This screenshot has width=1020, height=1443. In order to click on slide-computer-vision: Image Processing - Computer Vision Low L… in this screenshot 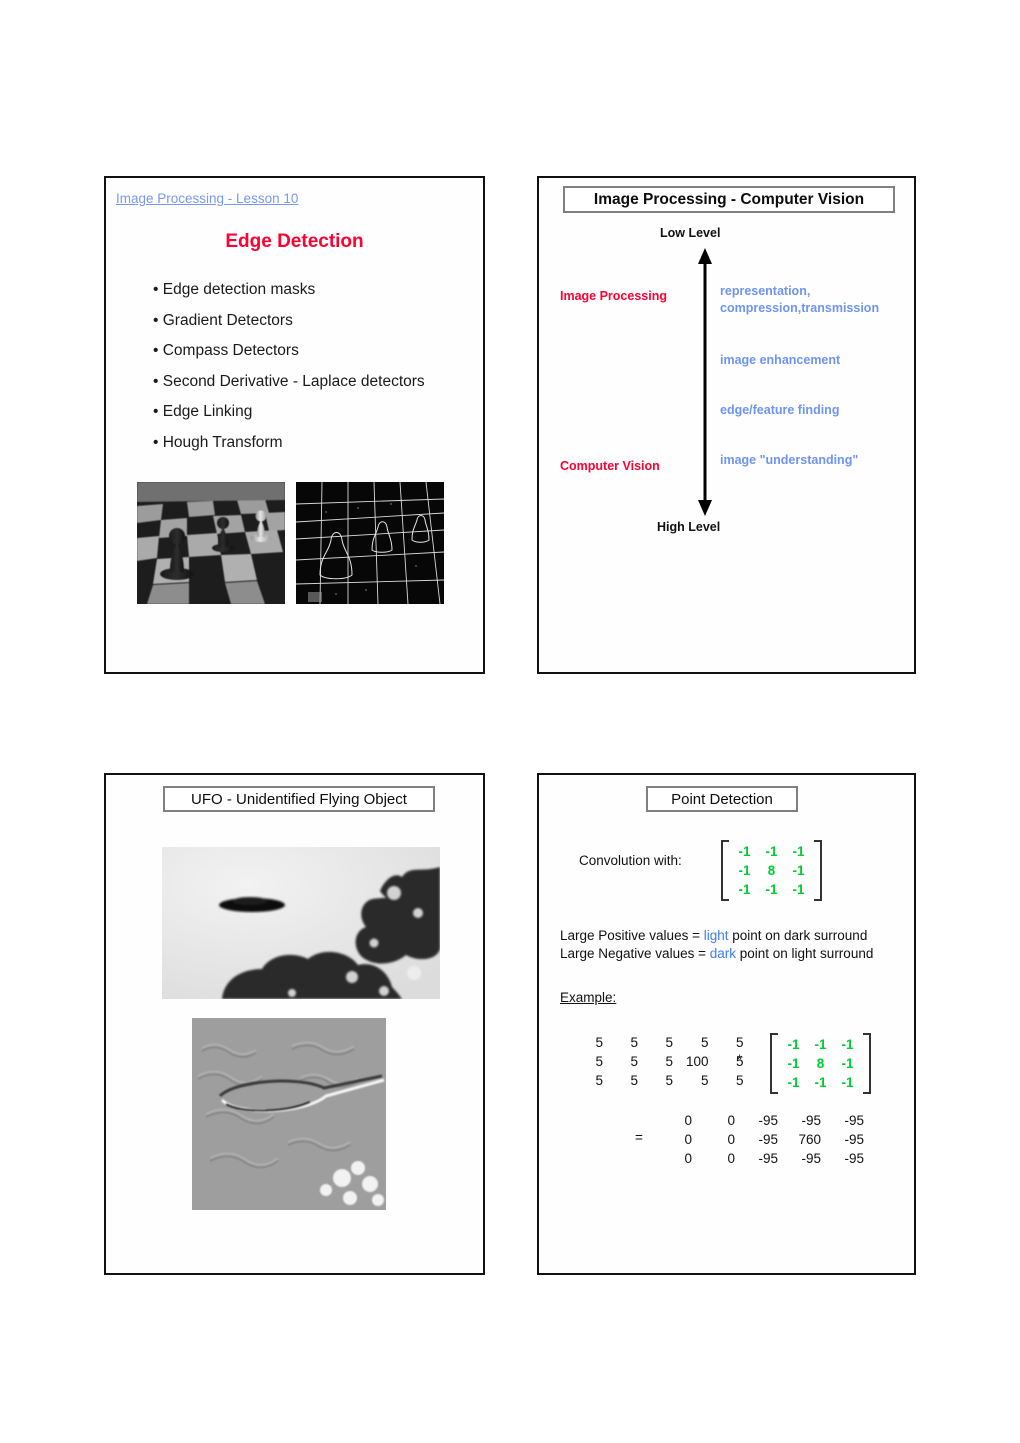, I will do `click(726, 425)`.